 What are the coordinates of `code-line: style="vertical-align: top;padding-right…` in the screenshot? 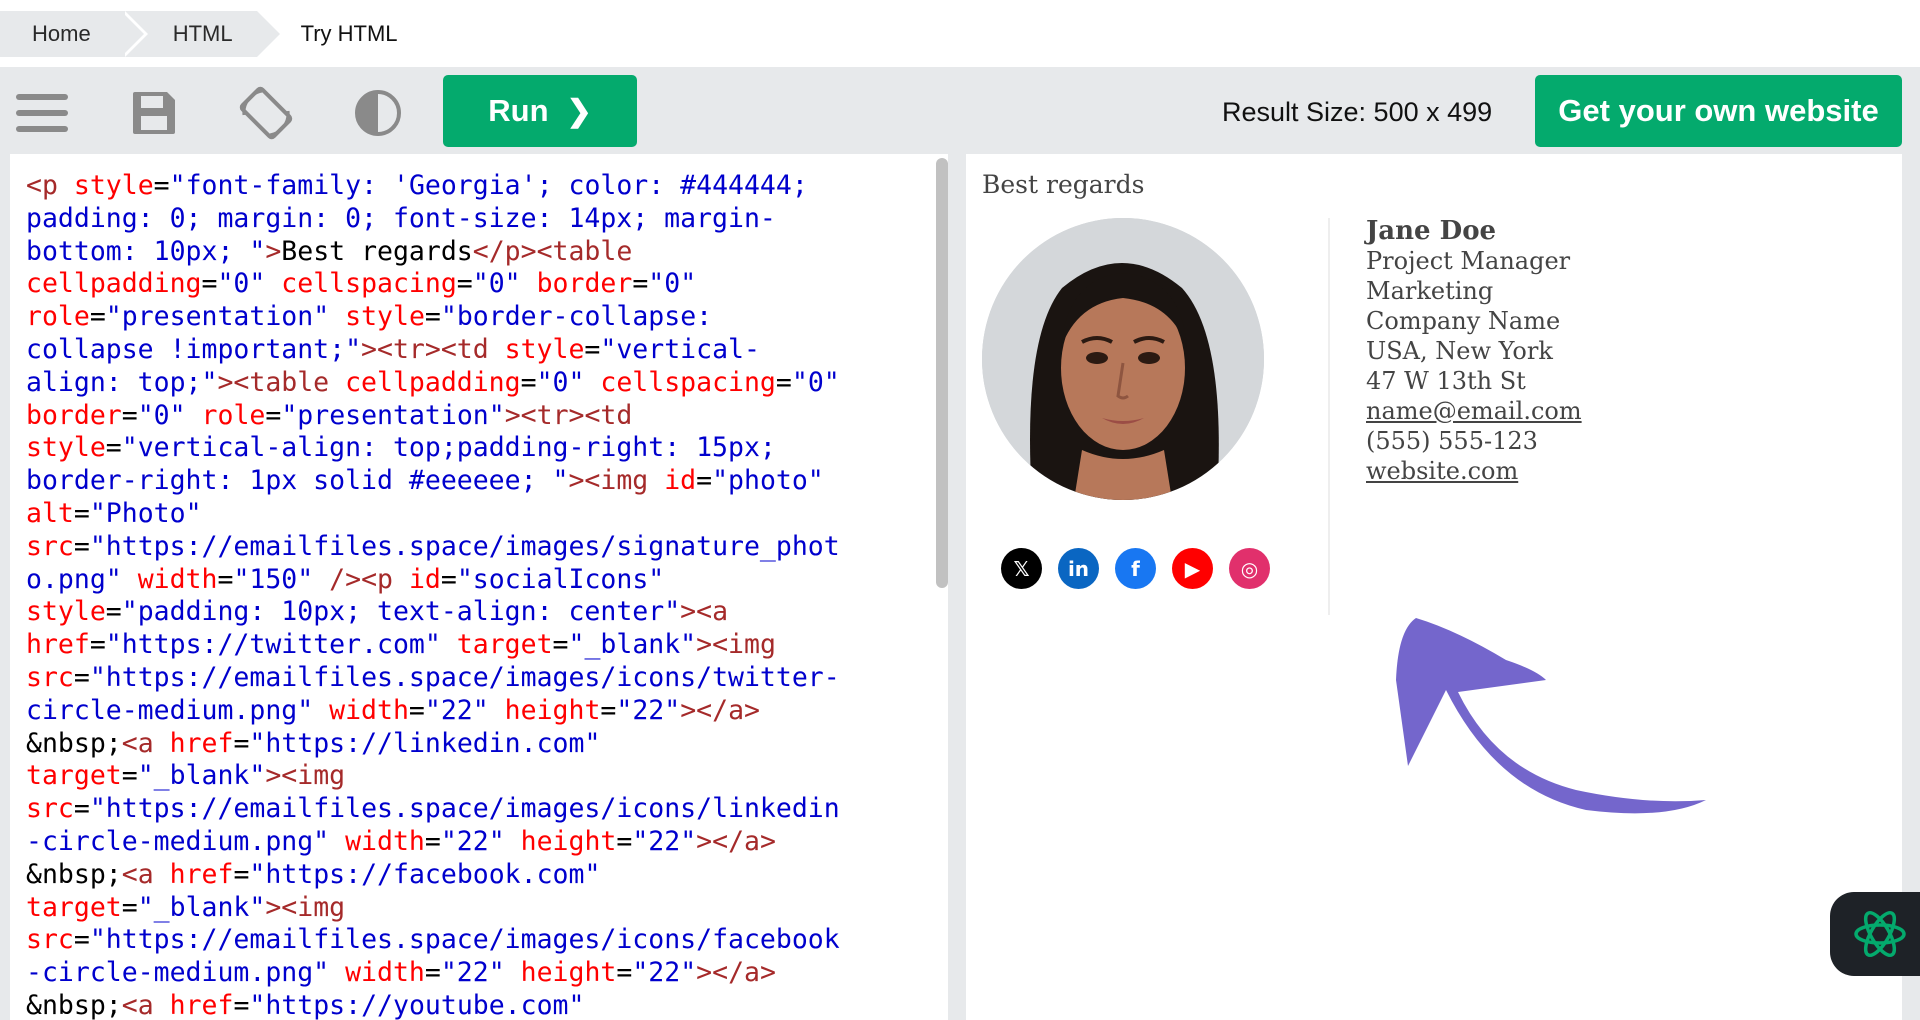 It's located at (466, 448).